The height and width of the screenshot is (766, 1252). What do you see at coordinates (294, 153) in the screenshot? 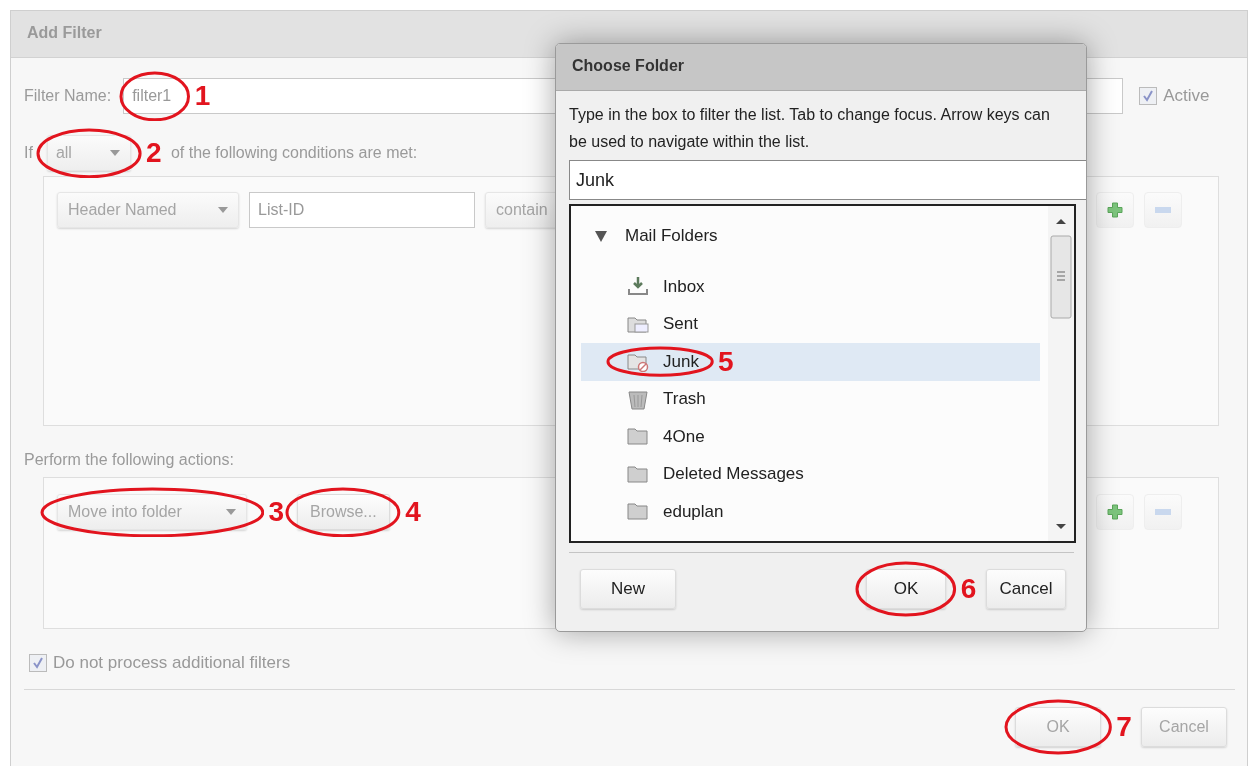
I see `match-label: of the following conditions are met:` at bounding box center [294, 153].